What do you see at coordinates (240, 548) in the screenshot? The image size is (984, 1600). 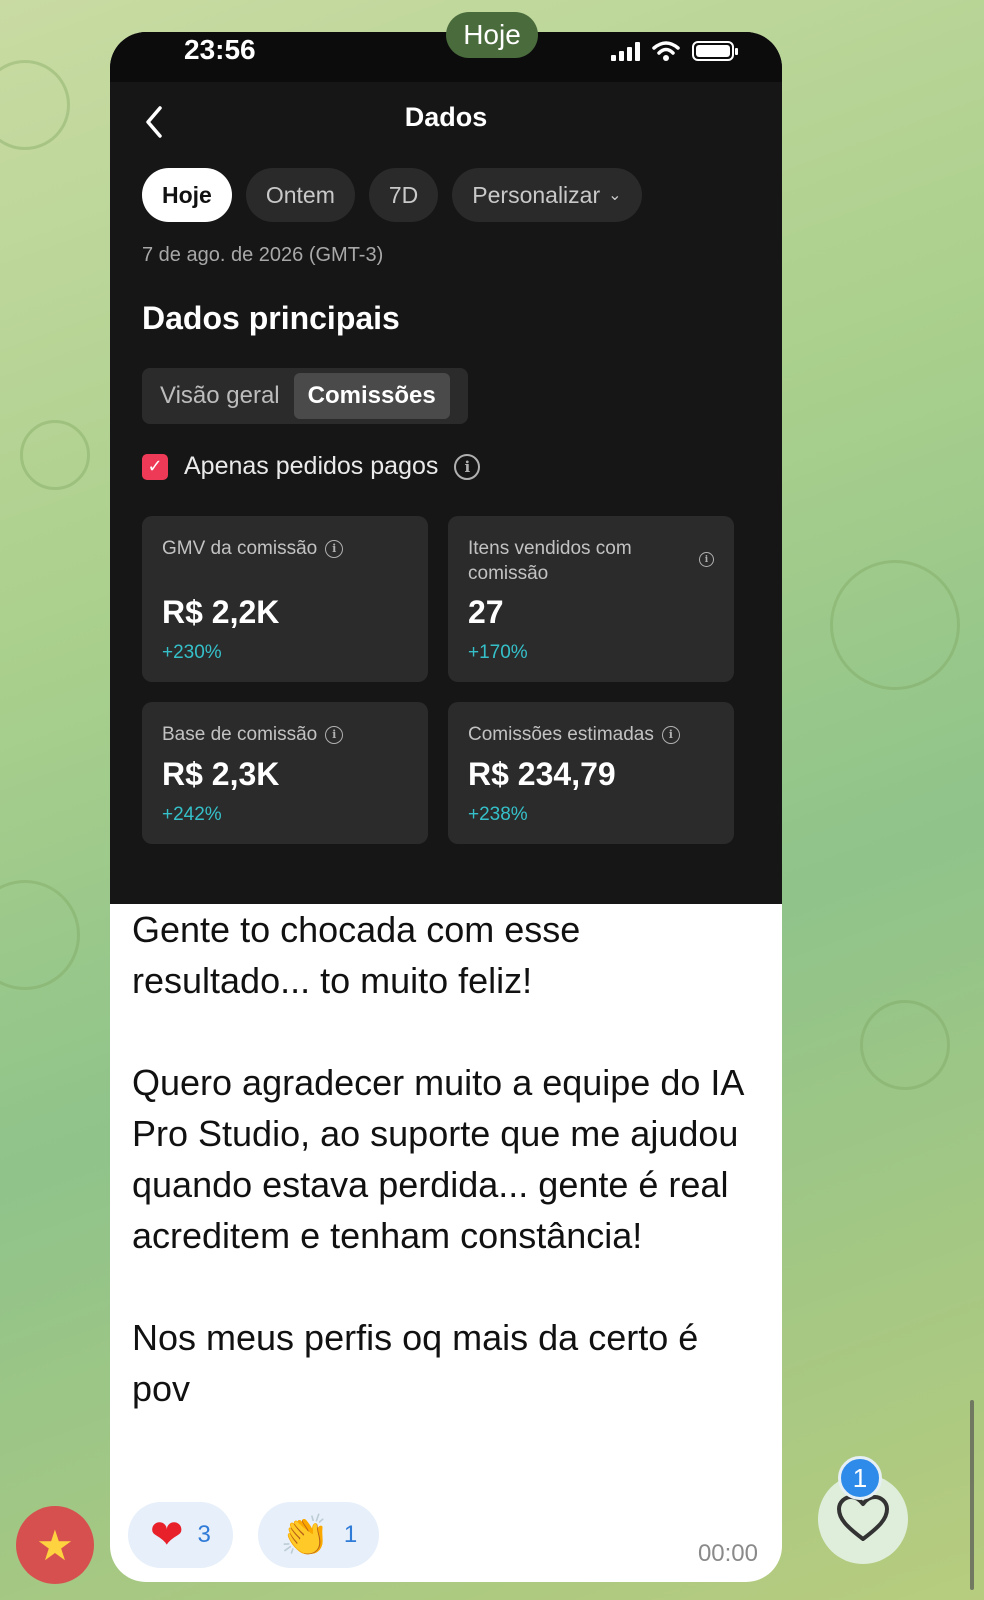 I see `metric-label: GMV da comissão` at bounding box center [240, 548].